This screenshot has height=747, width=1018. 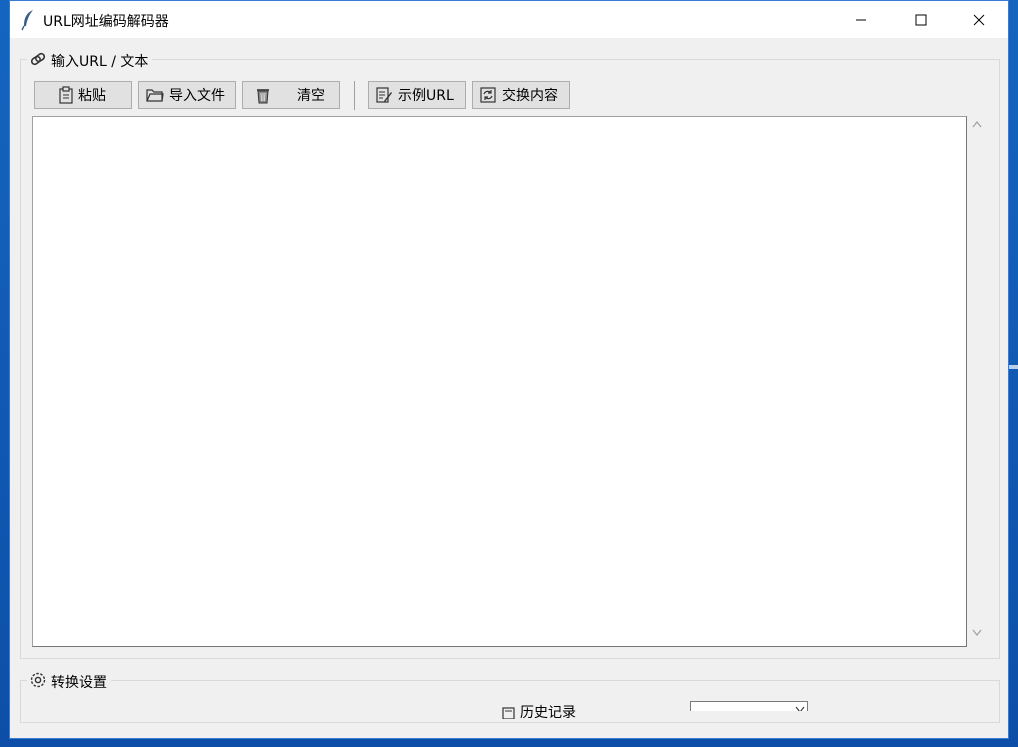 What do you see at coordinates (921, 19) in the screenshot?
I see `maximize-button` at bounding box center [921, 19].